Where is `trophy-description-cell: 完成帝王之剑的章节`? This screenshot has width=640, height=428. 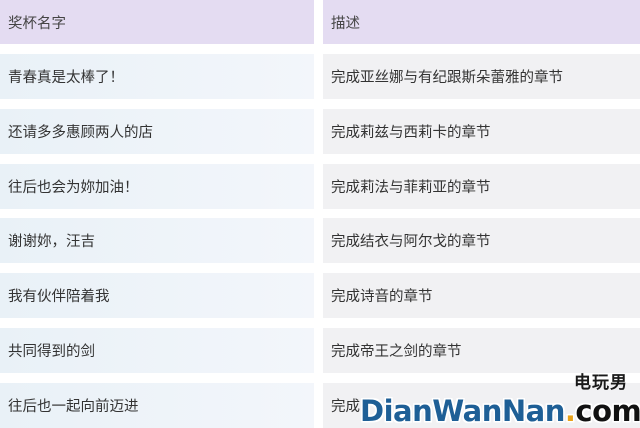
trophy-description-cell: 完成帝王之剑的章节 is located at coordinates (481, 350).